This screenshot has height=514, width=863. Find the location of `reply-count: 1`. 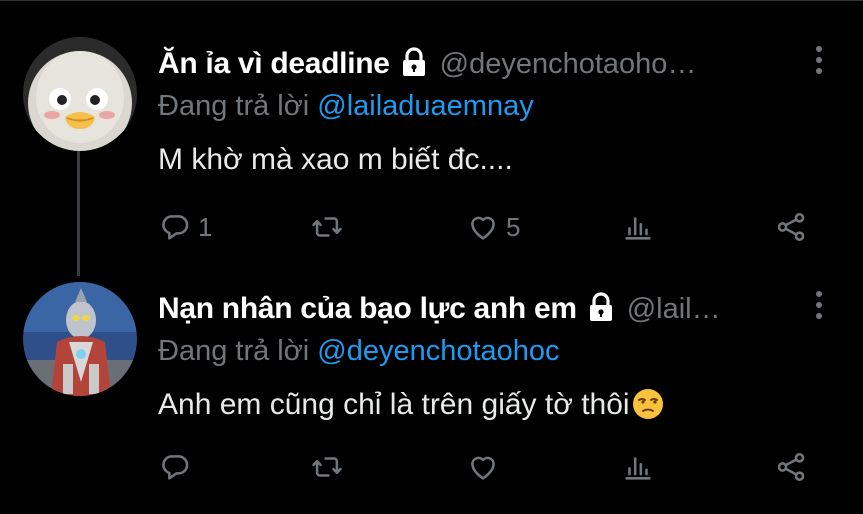

reply-count: 1 is located at coordinates (205, 226).